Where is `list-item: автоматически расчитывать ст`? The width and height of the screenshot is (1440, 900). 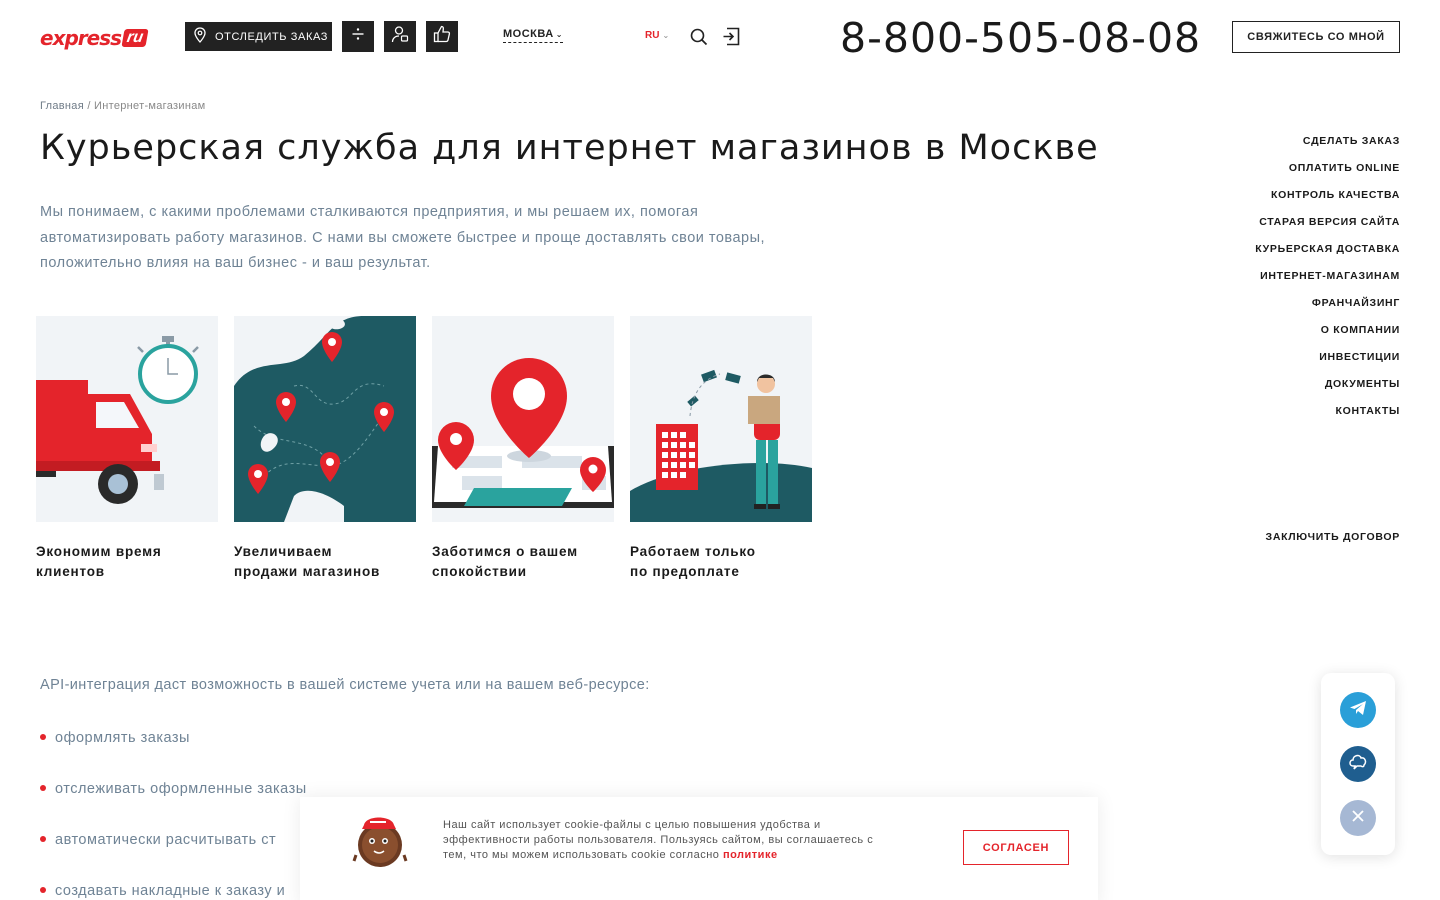 list-item: автоматически расчитывать ст is located at coordinates (173, 855).